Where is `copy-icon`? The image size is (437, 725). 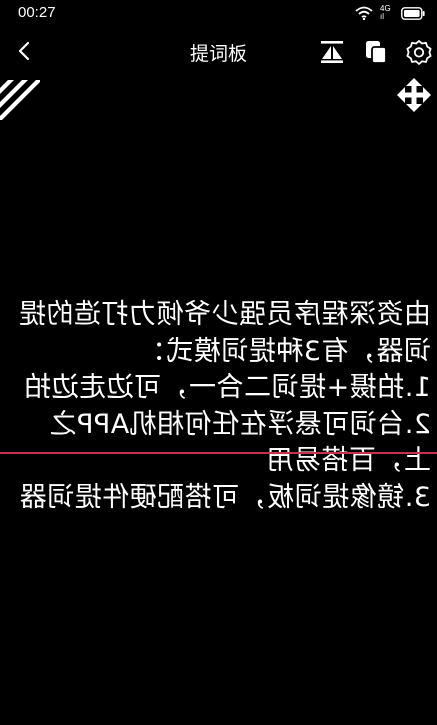
copy-icon is located at coordinates (376, 52).